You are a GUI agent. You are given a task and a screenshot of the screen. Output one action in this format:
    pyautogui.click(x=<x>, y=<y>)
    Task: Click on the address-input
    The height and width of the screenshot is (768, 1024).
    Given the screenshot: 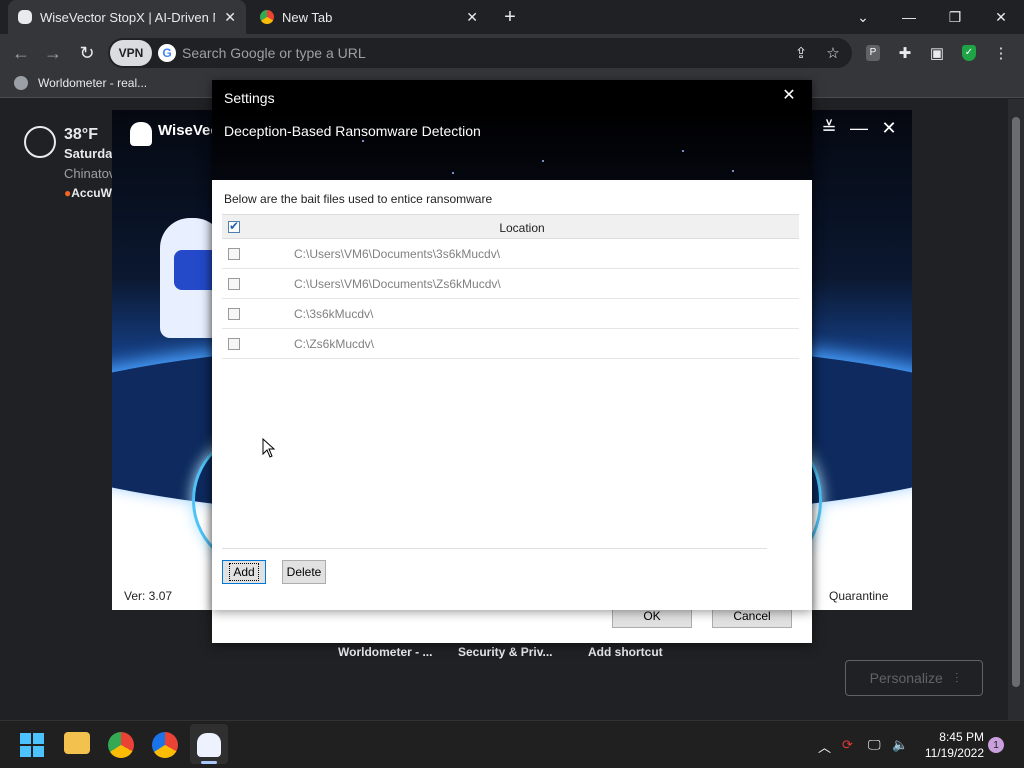 What is the action you would take?
    pyautogui.click(x=462, y=53)
    